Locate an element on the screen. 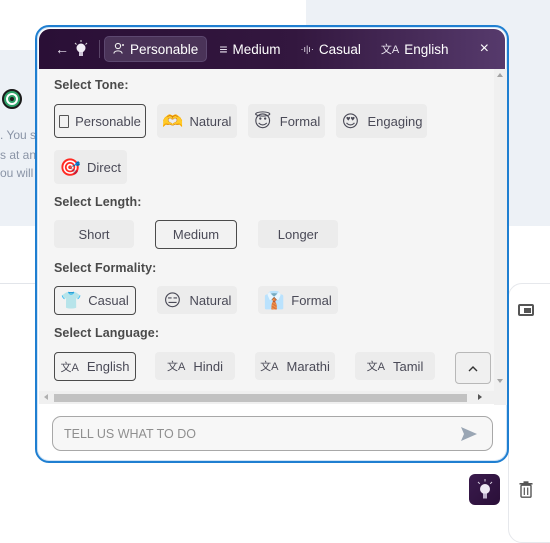  close-icon: × is located at coordinates (484, 49).